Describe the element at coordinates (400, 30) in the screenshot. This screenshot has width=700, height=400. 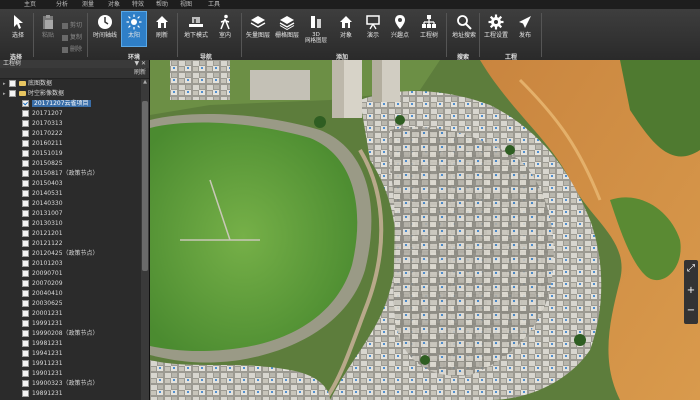
I see `poi-button: 兴趣点` at that location.